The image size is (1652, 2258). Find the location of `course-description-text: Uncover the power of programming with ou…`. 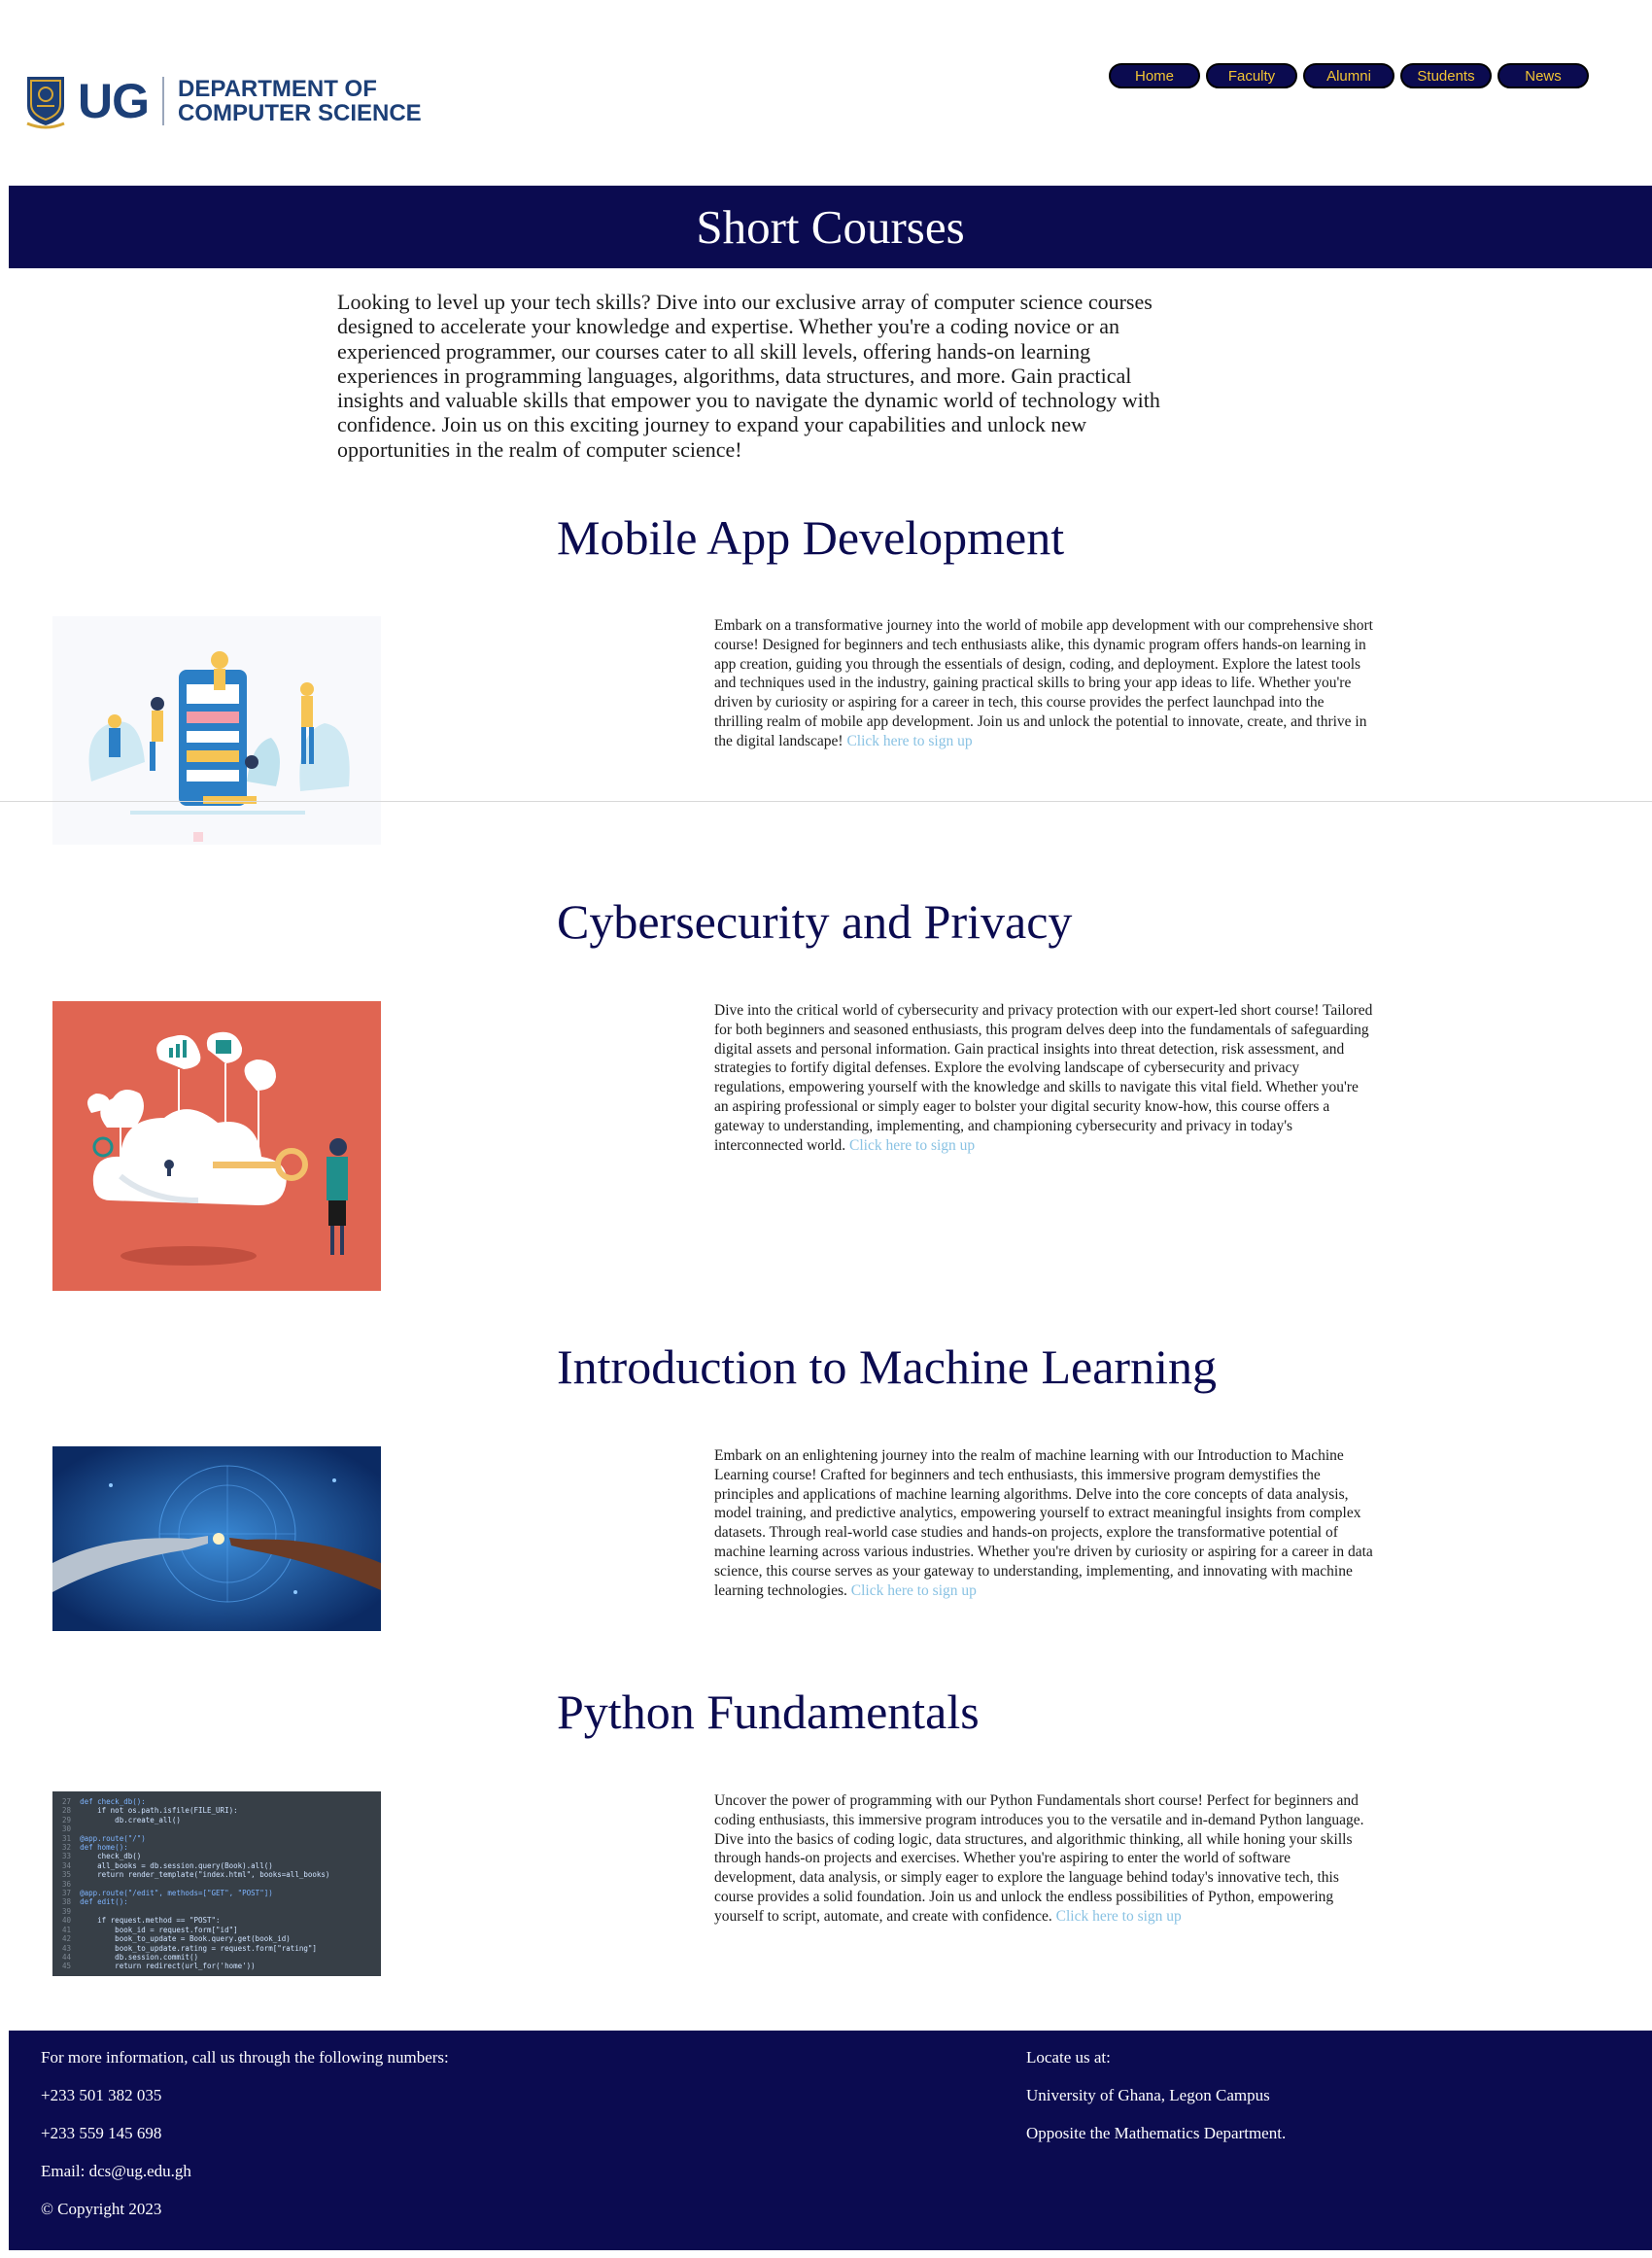

course-description-text: Uncover the power of programming with ou… is located at coordinates (1039, 1858).